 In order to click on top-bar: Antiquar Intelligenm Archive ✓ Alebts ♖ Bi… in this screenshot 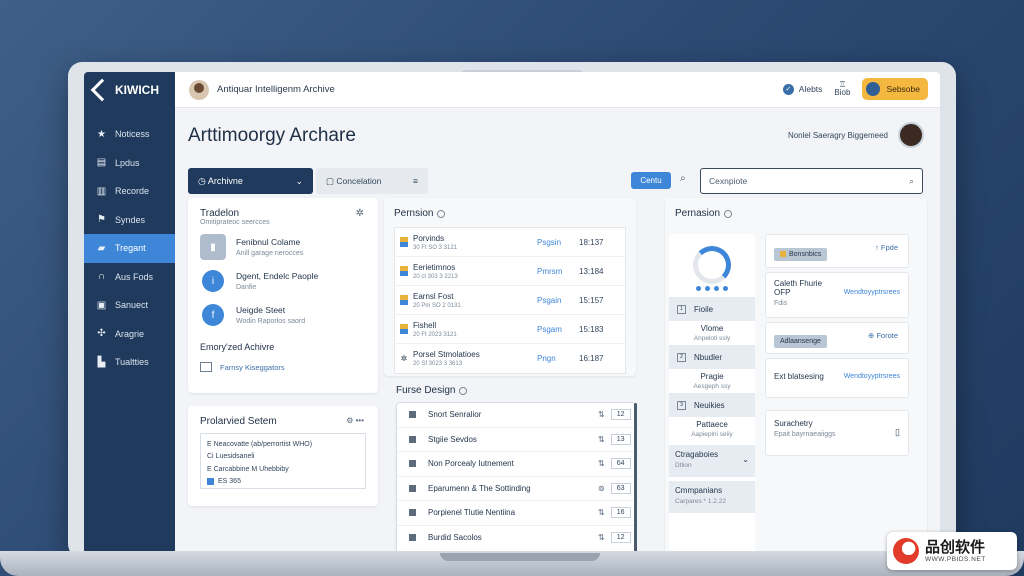, I will do `click(557, 90)`.